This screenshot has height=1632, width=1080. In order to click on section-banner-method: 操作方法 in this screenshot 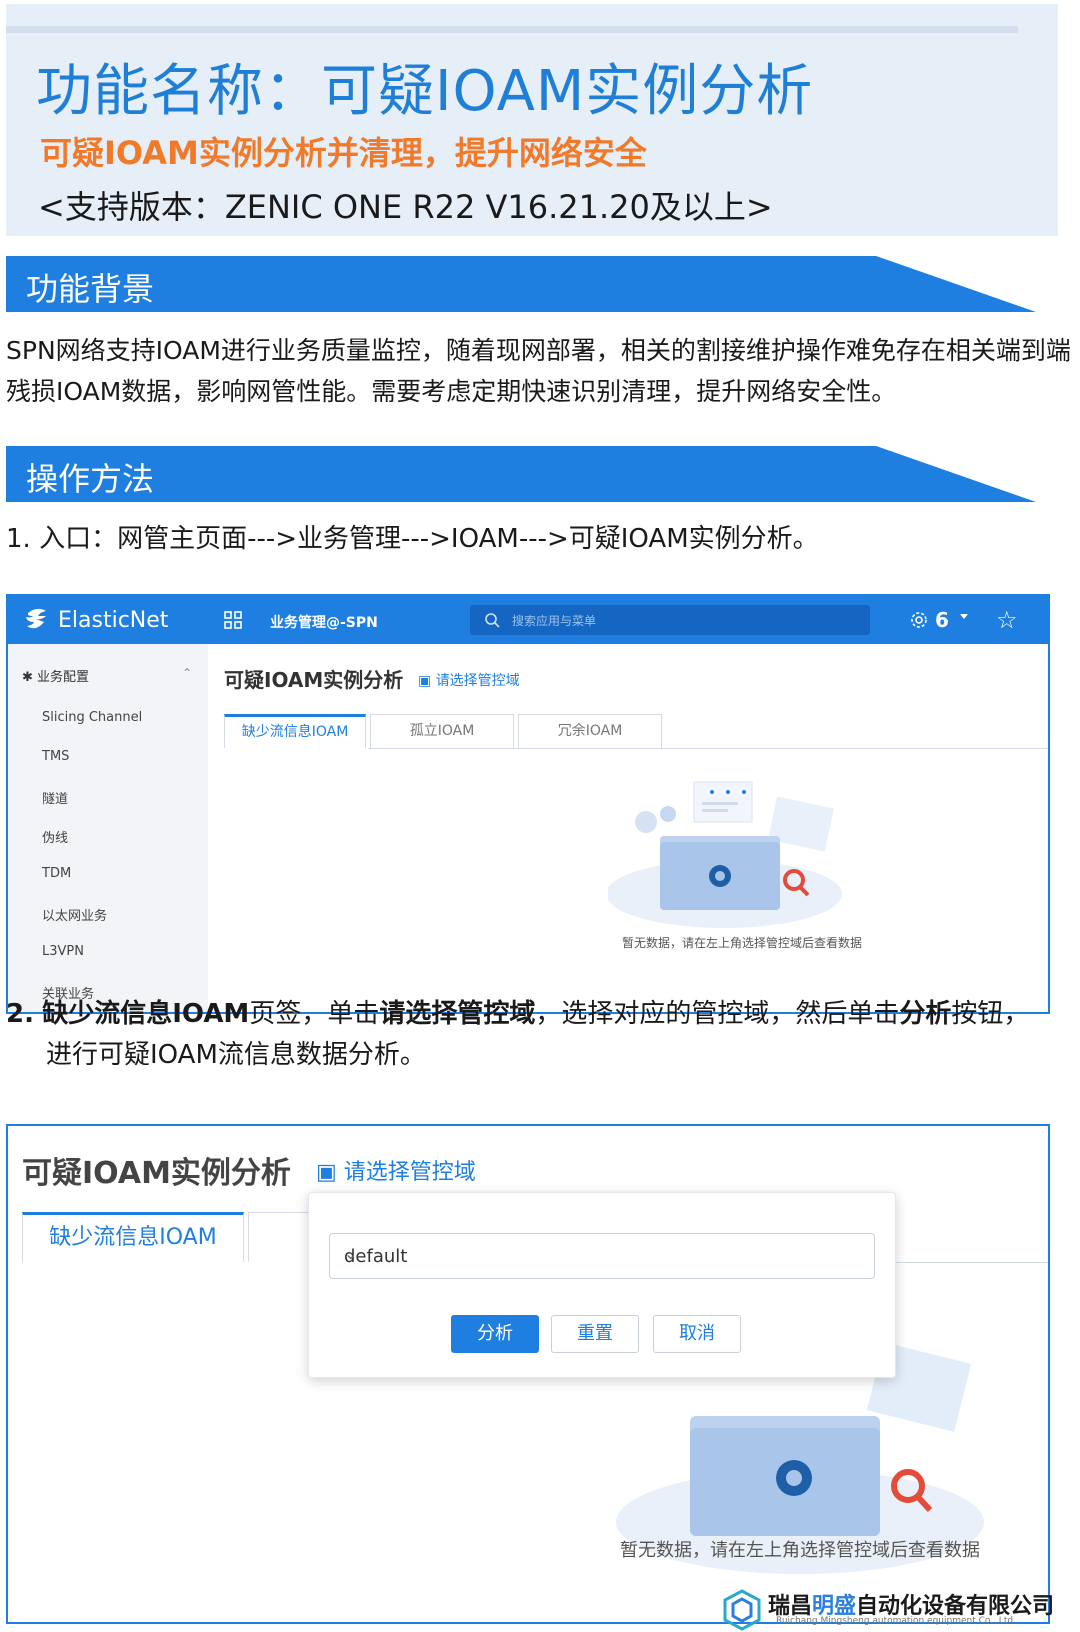, I will do `click(541, 475)`.